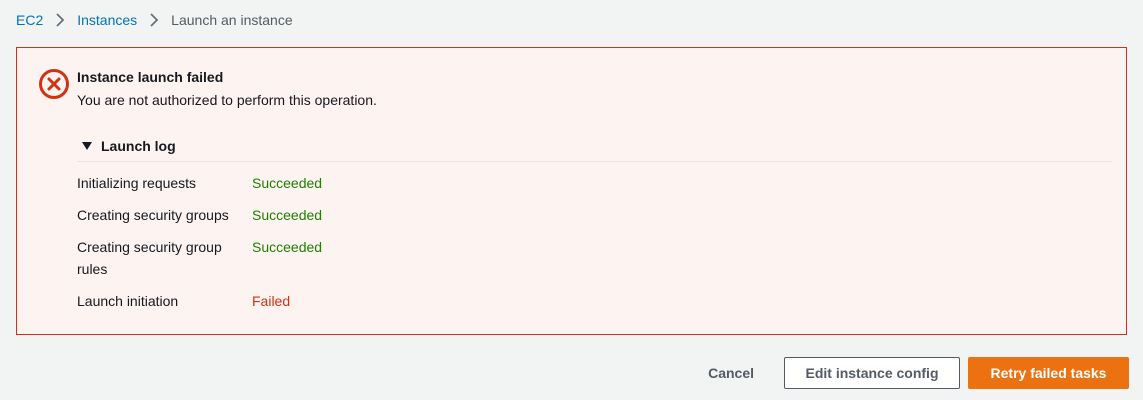 Image resolution: width=1143 pixels, height=400 pixels. I want to click on alert-title: Instance launch failed, so click(150, 77).